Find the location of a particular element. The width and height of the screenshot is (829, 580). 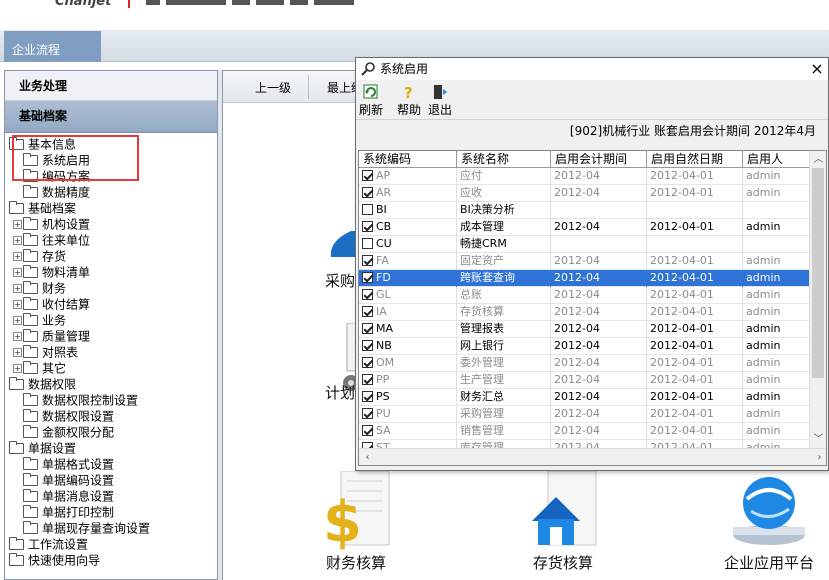

cell-user: admin is located at coordinates (777, 431).